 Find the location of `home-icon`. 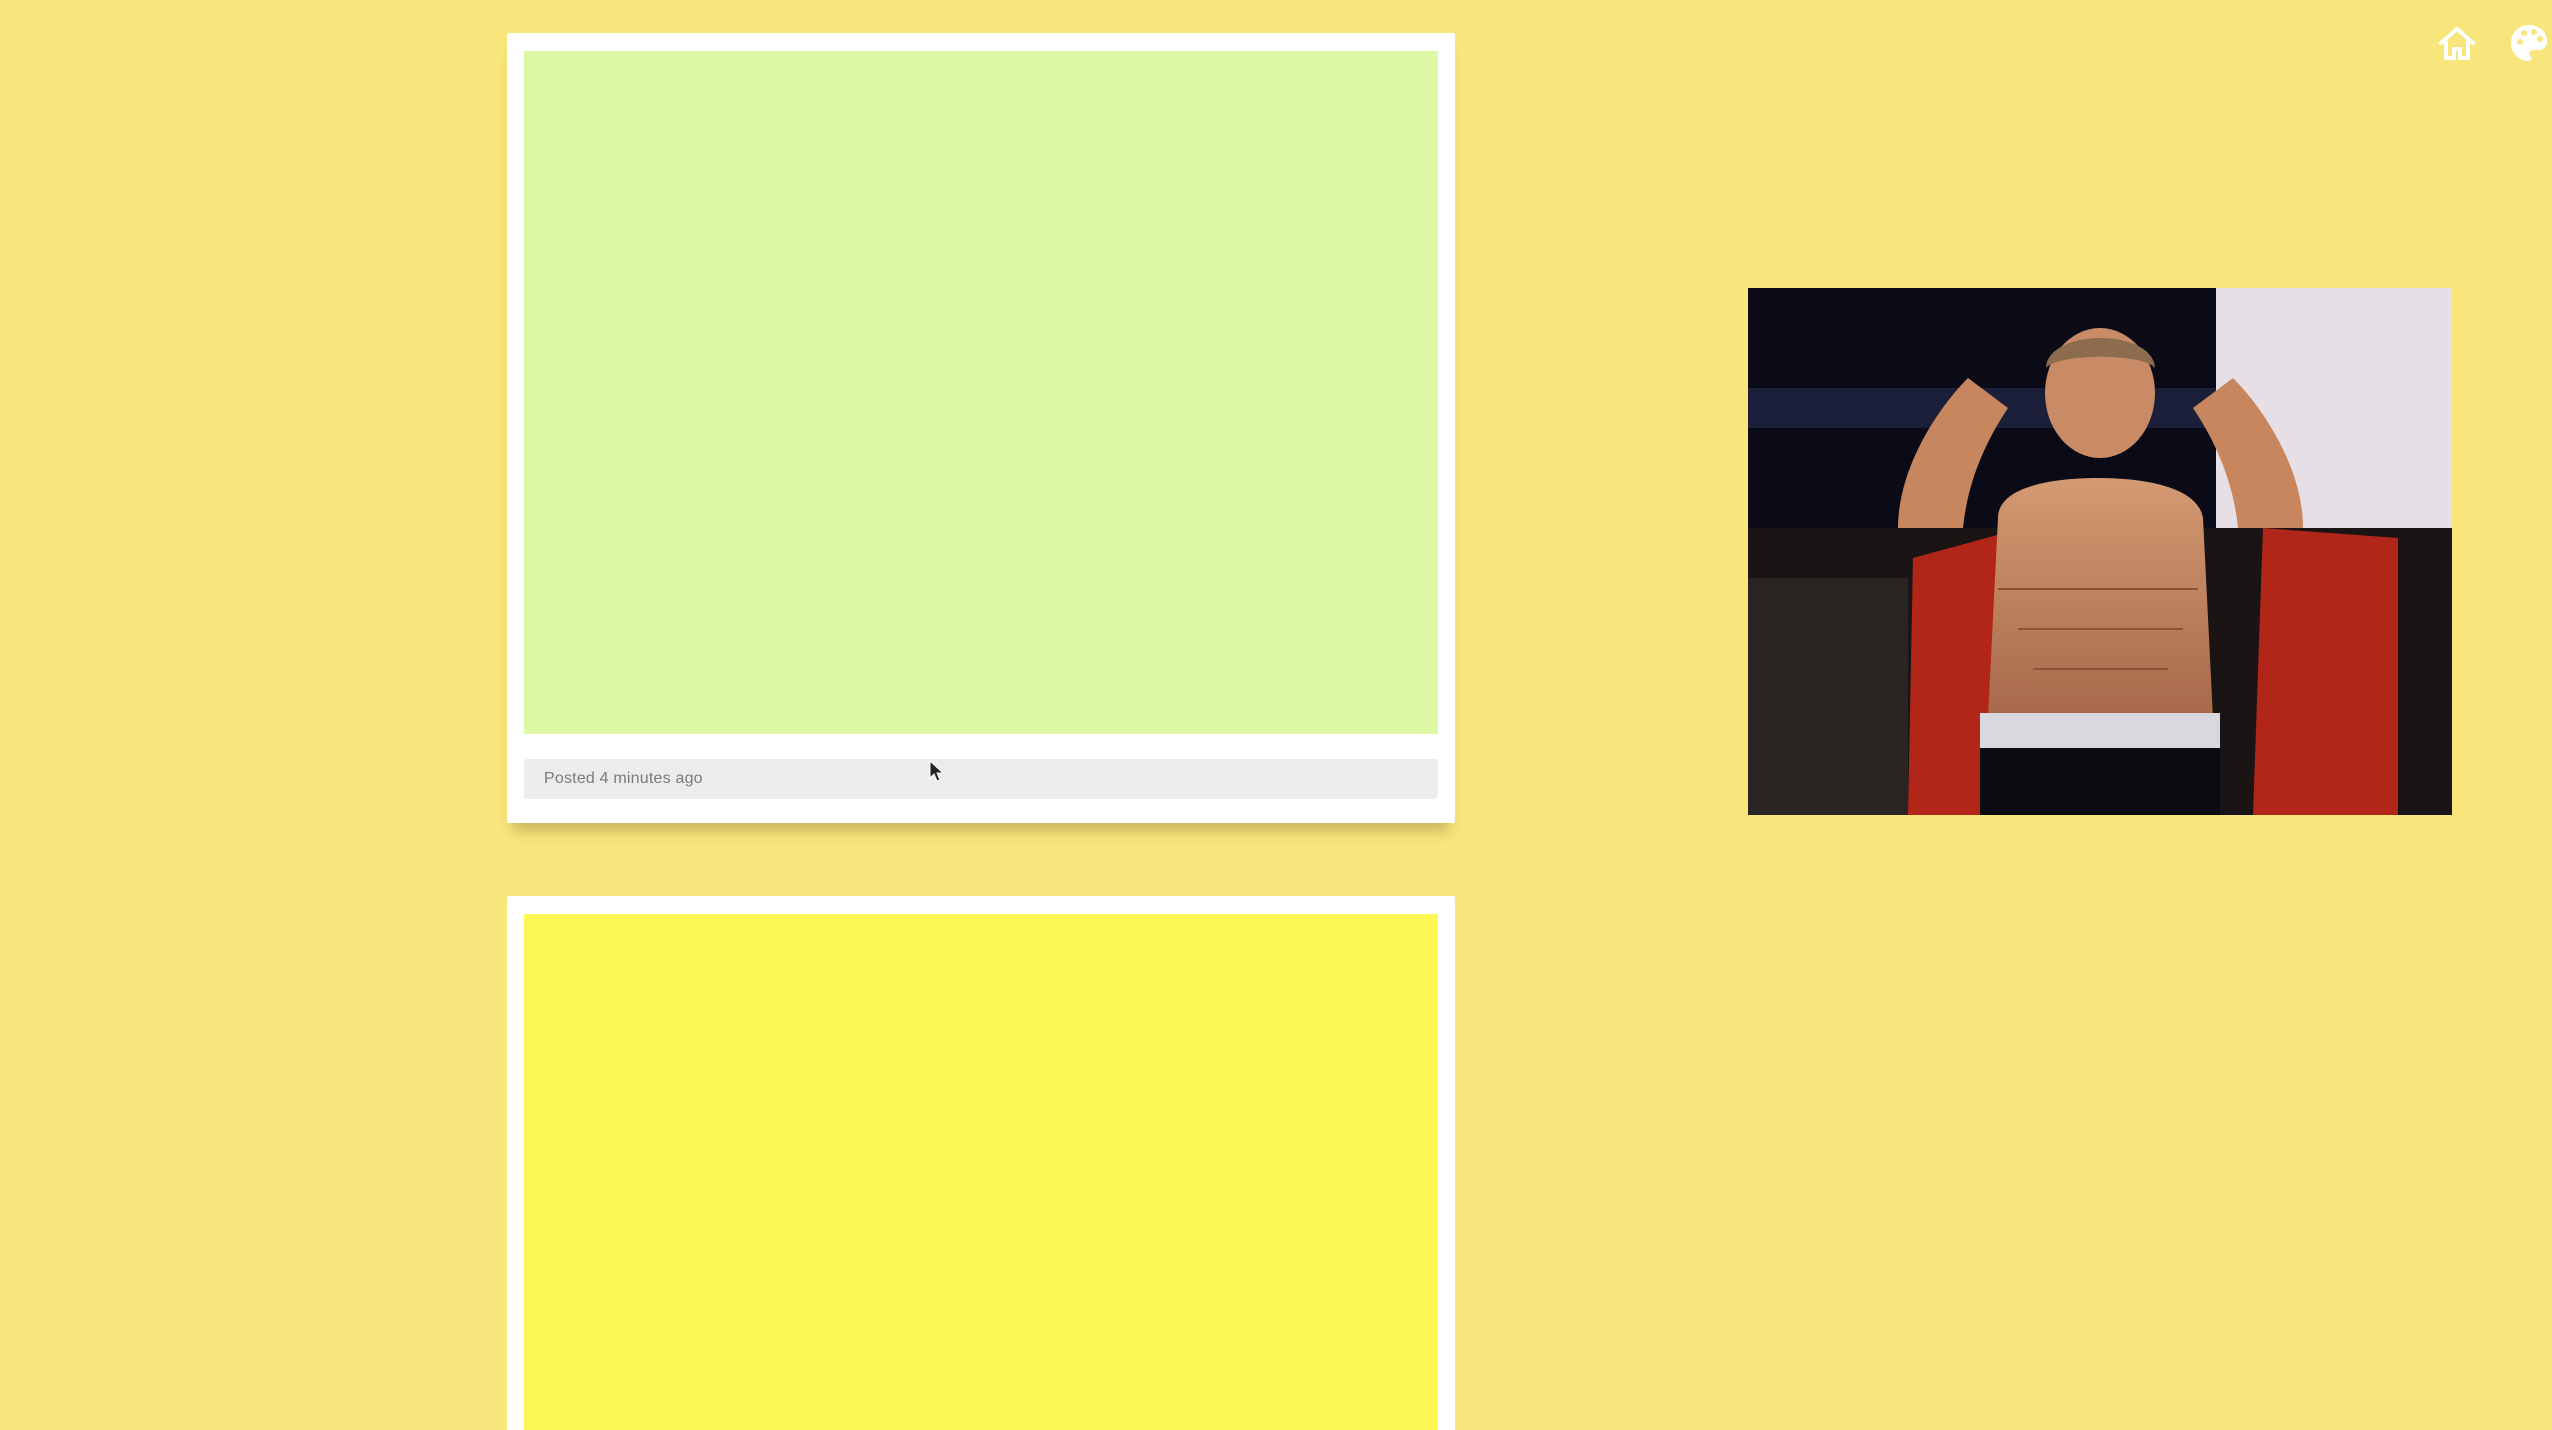

home-icon is located at coordinates (2457, 43).